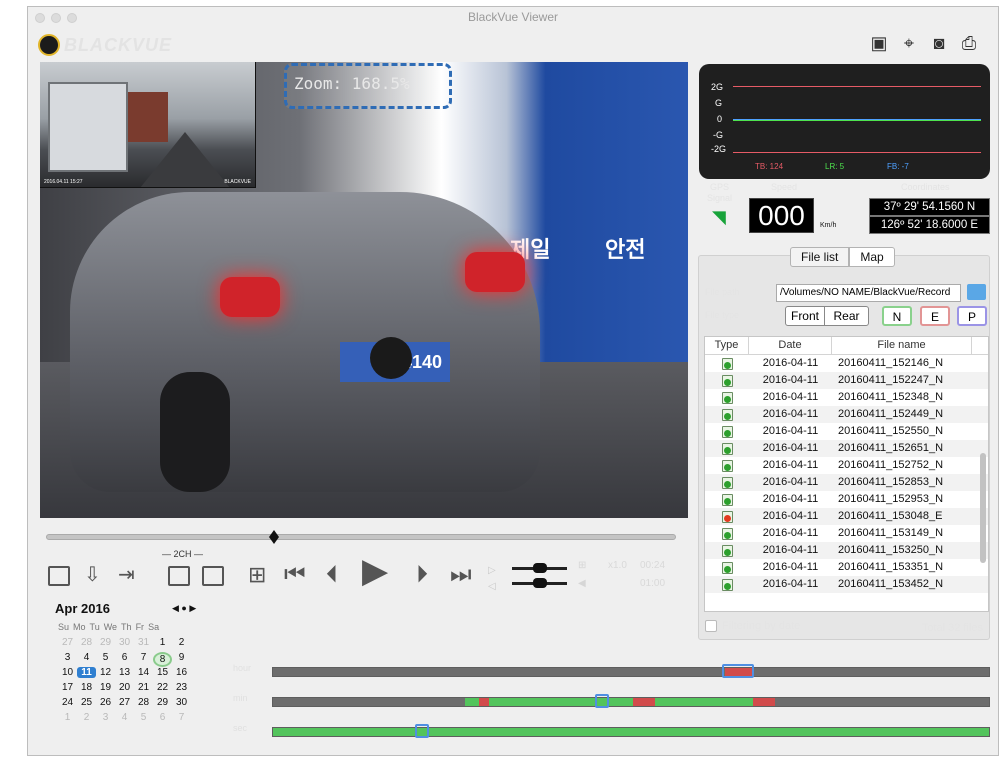 This screenshot has height=761, width=1003. Describe the element at coordinates (257, 575) in the screenshot. I see `split-view-icon: ⊞` at that location.